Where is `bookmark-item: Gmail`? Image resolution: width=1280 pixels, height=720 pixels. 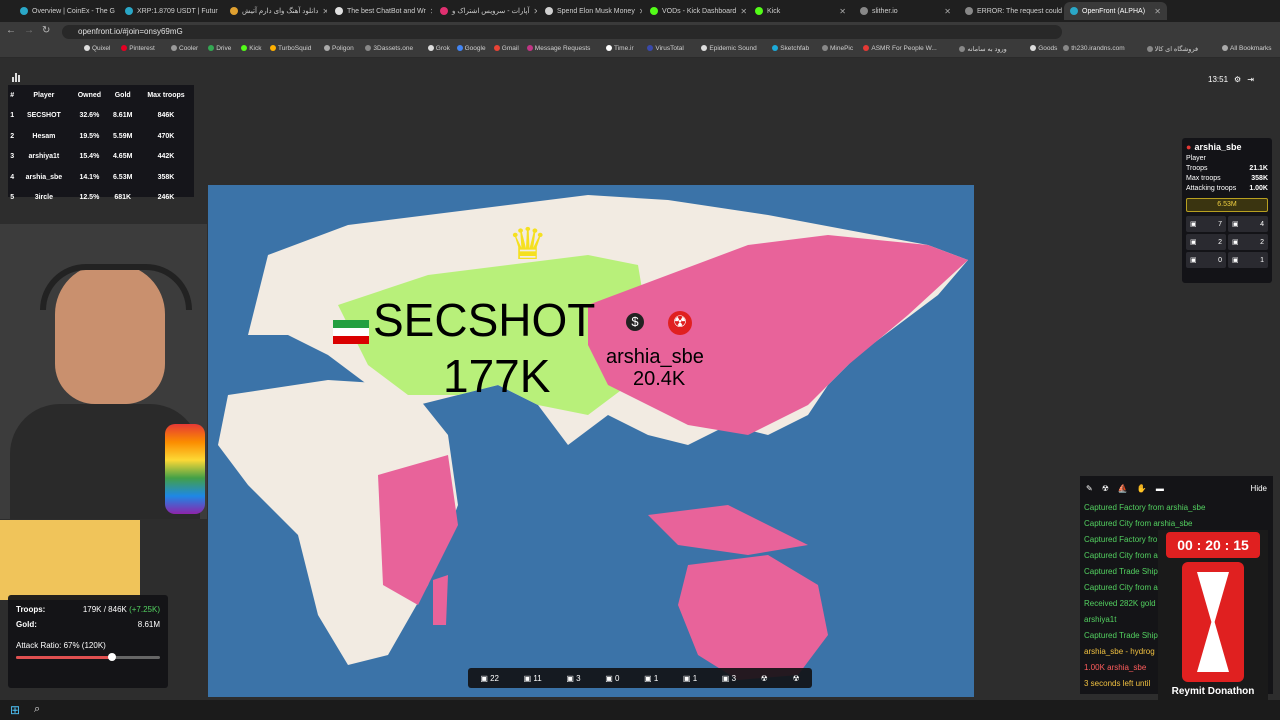
bookmark-item: Gmail is located at coordinates (506, 48).